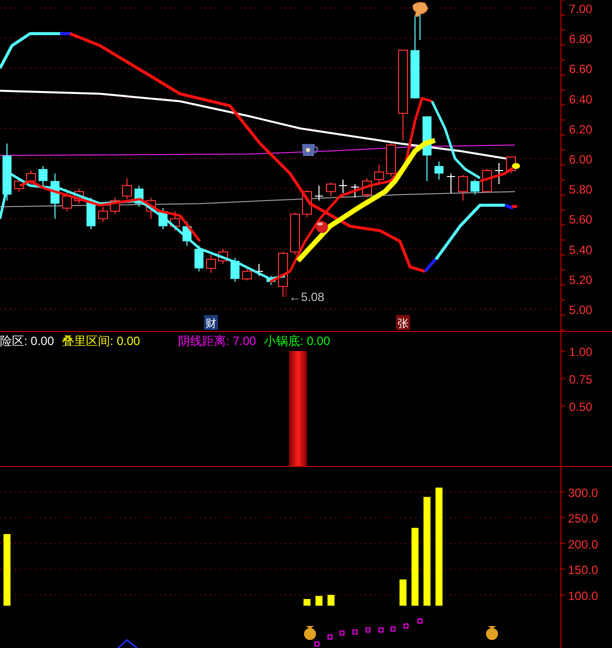  I want to click on dot-icon, so click(516, 166).